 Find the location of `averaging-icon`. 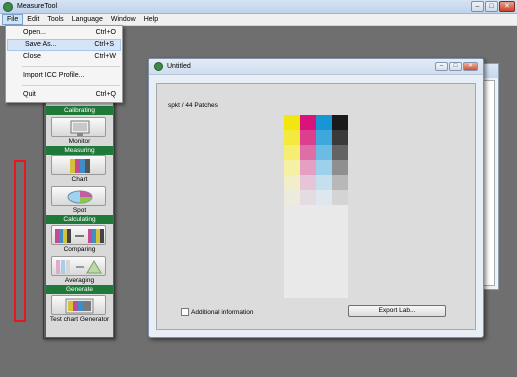

averaging-icon is located at coordinates (79, 267).